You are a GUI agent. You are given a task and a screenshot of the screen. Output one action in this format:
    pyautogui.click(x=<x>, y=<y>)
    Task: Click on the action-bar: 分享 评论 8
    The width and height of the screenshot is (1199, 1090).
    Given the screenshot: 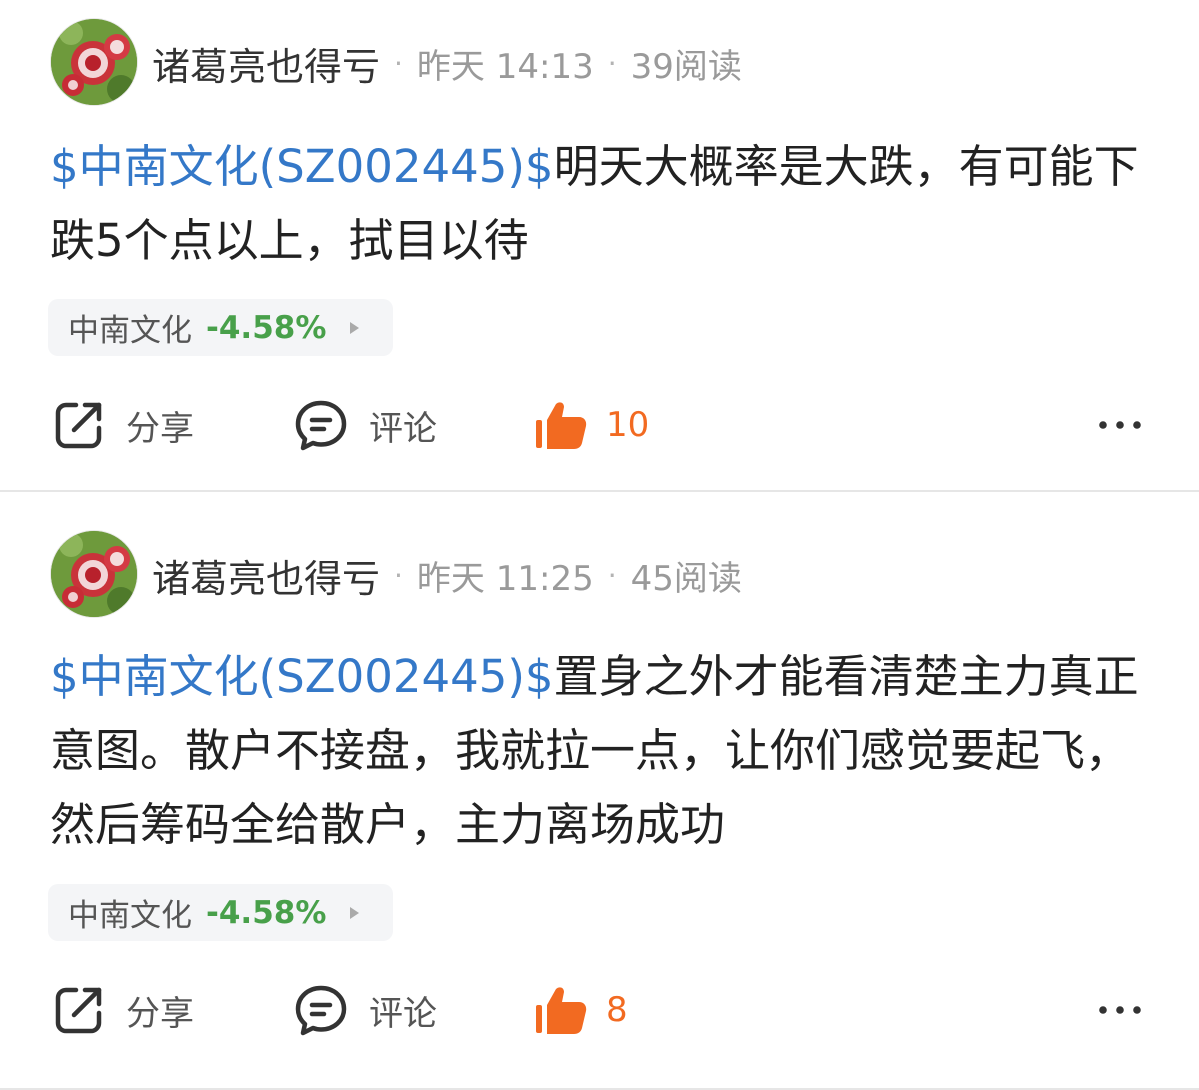 What is the action you would take?
    pyautogui.click(x=599, y=1010)
    